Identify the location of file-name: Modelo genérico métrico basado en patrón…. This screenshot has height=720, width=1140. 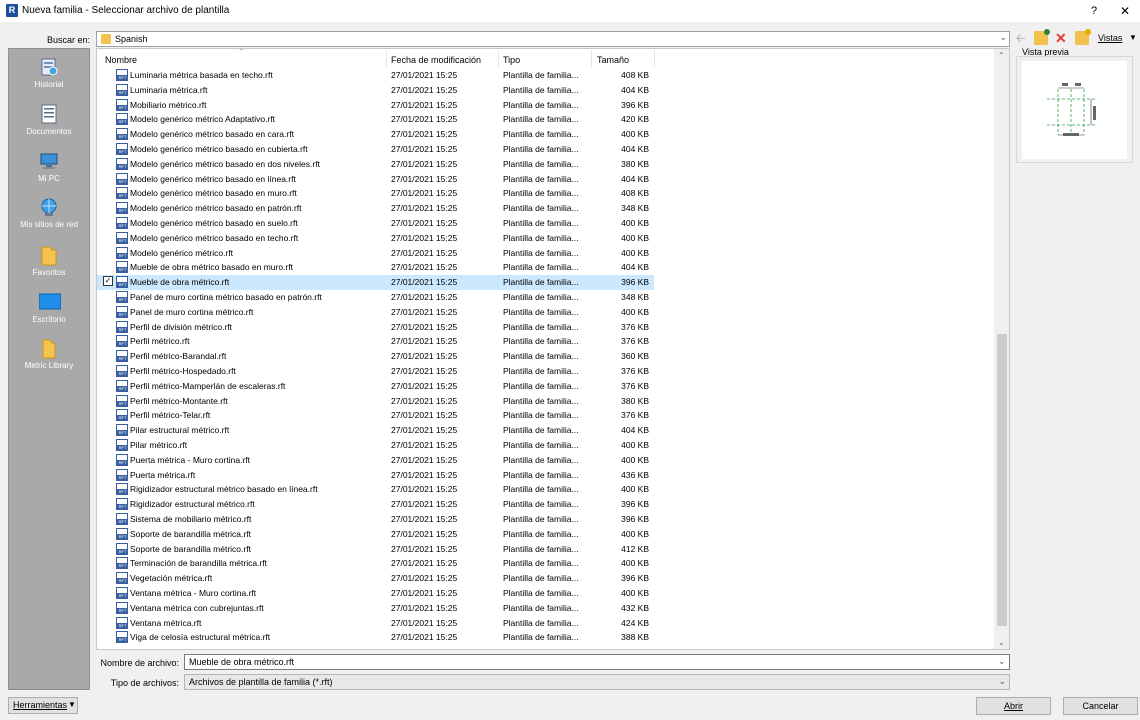
(216, 208).